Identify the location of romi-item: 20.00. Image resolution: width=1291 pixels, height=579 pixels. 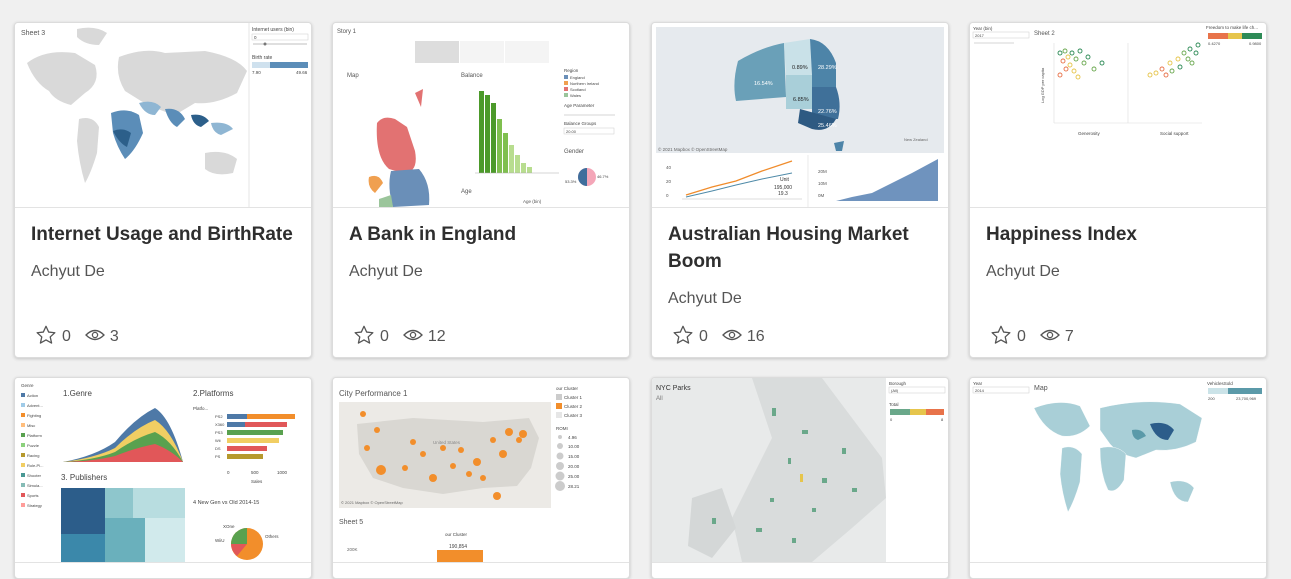
(574, 466).